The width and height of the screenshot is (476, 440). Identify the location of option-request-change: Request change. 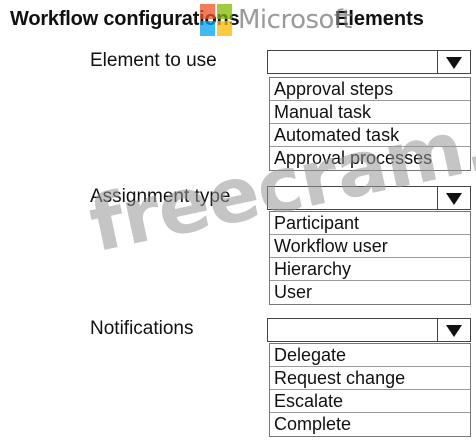
(370, 378).